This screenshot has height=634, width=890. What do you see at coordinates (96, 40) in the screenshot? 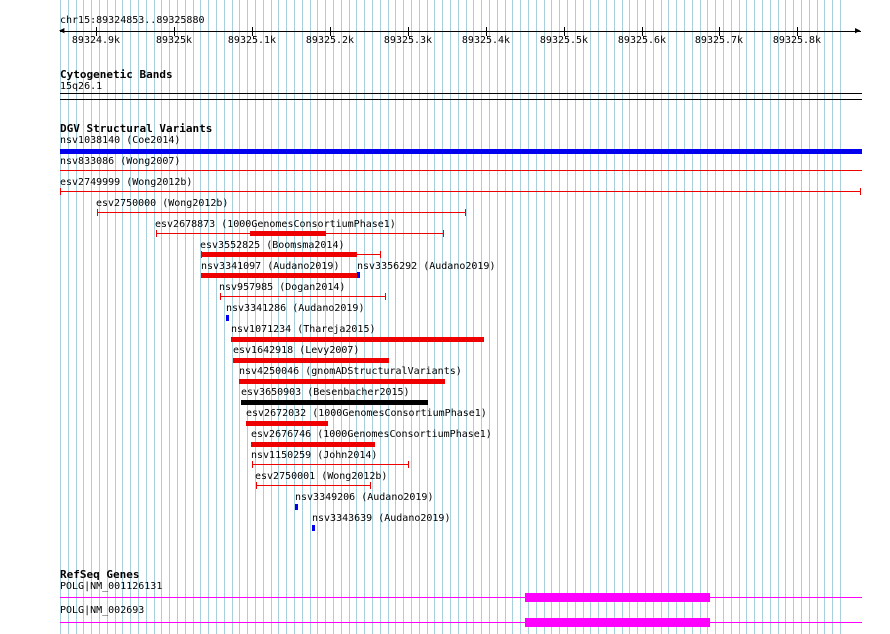
I see `ruler-tick-label: 89324.9k` at bounding box center [96, 40].